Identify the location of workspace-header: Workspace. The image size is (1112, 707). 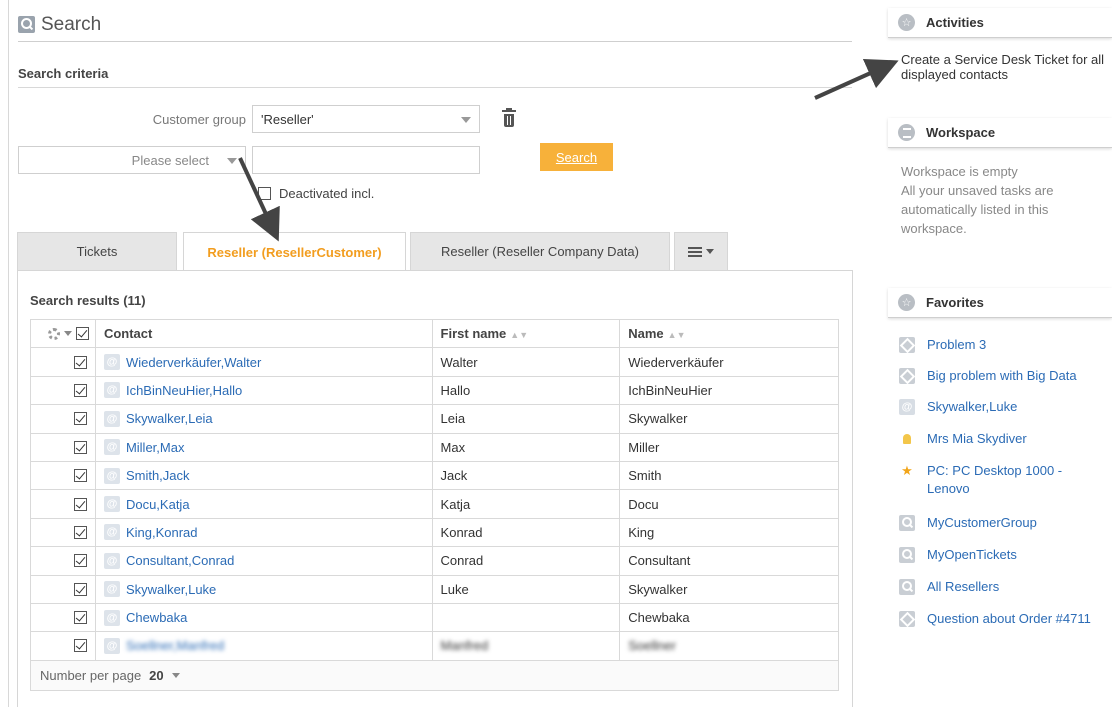
(1000, 133).